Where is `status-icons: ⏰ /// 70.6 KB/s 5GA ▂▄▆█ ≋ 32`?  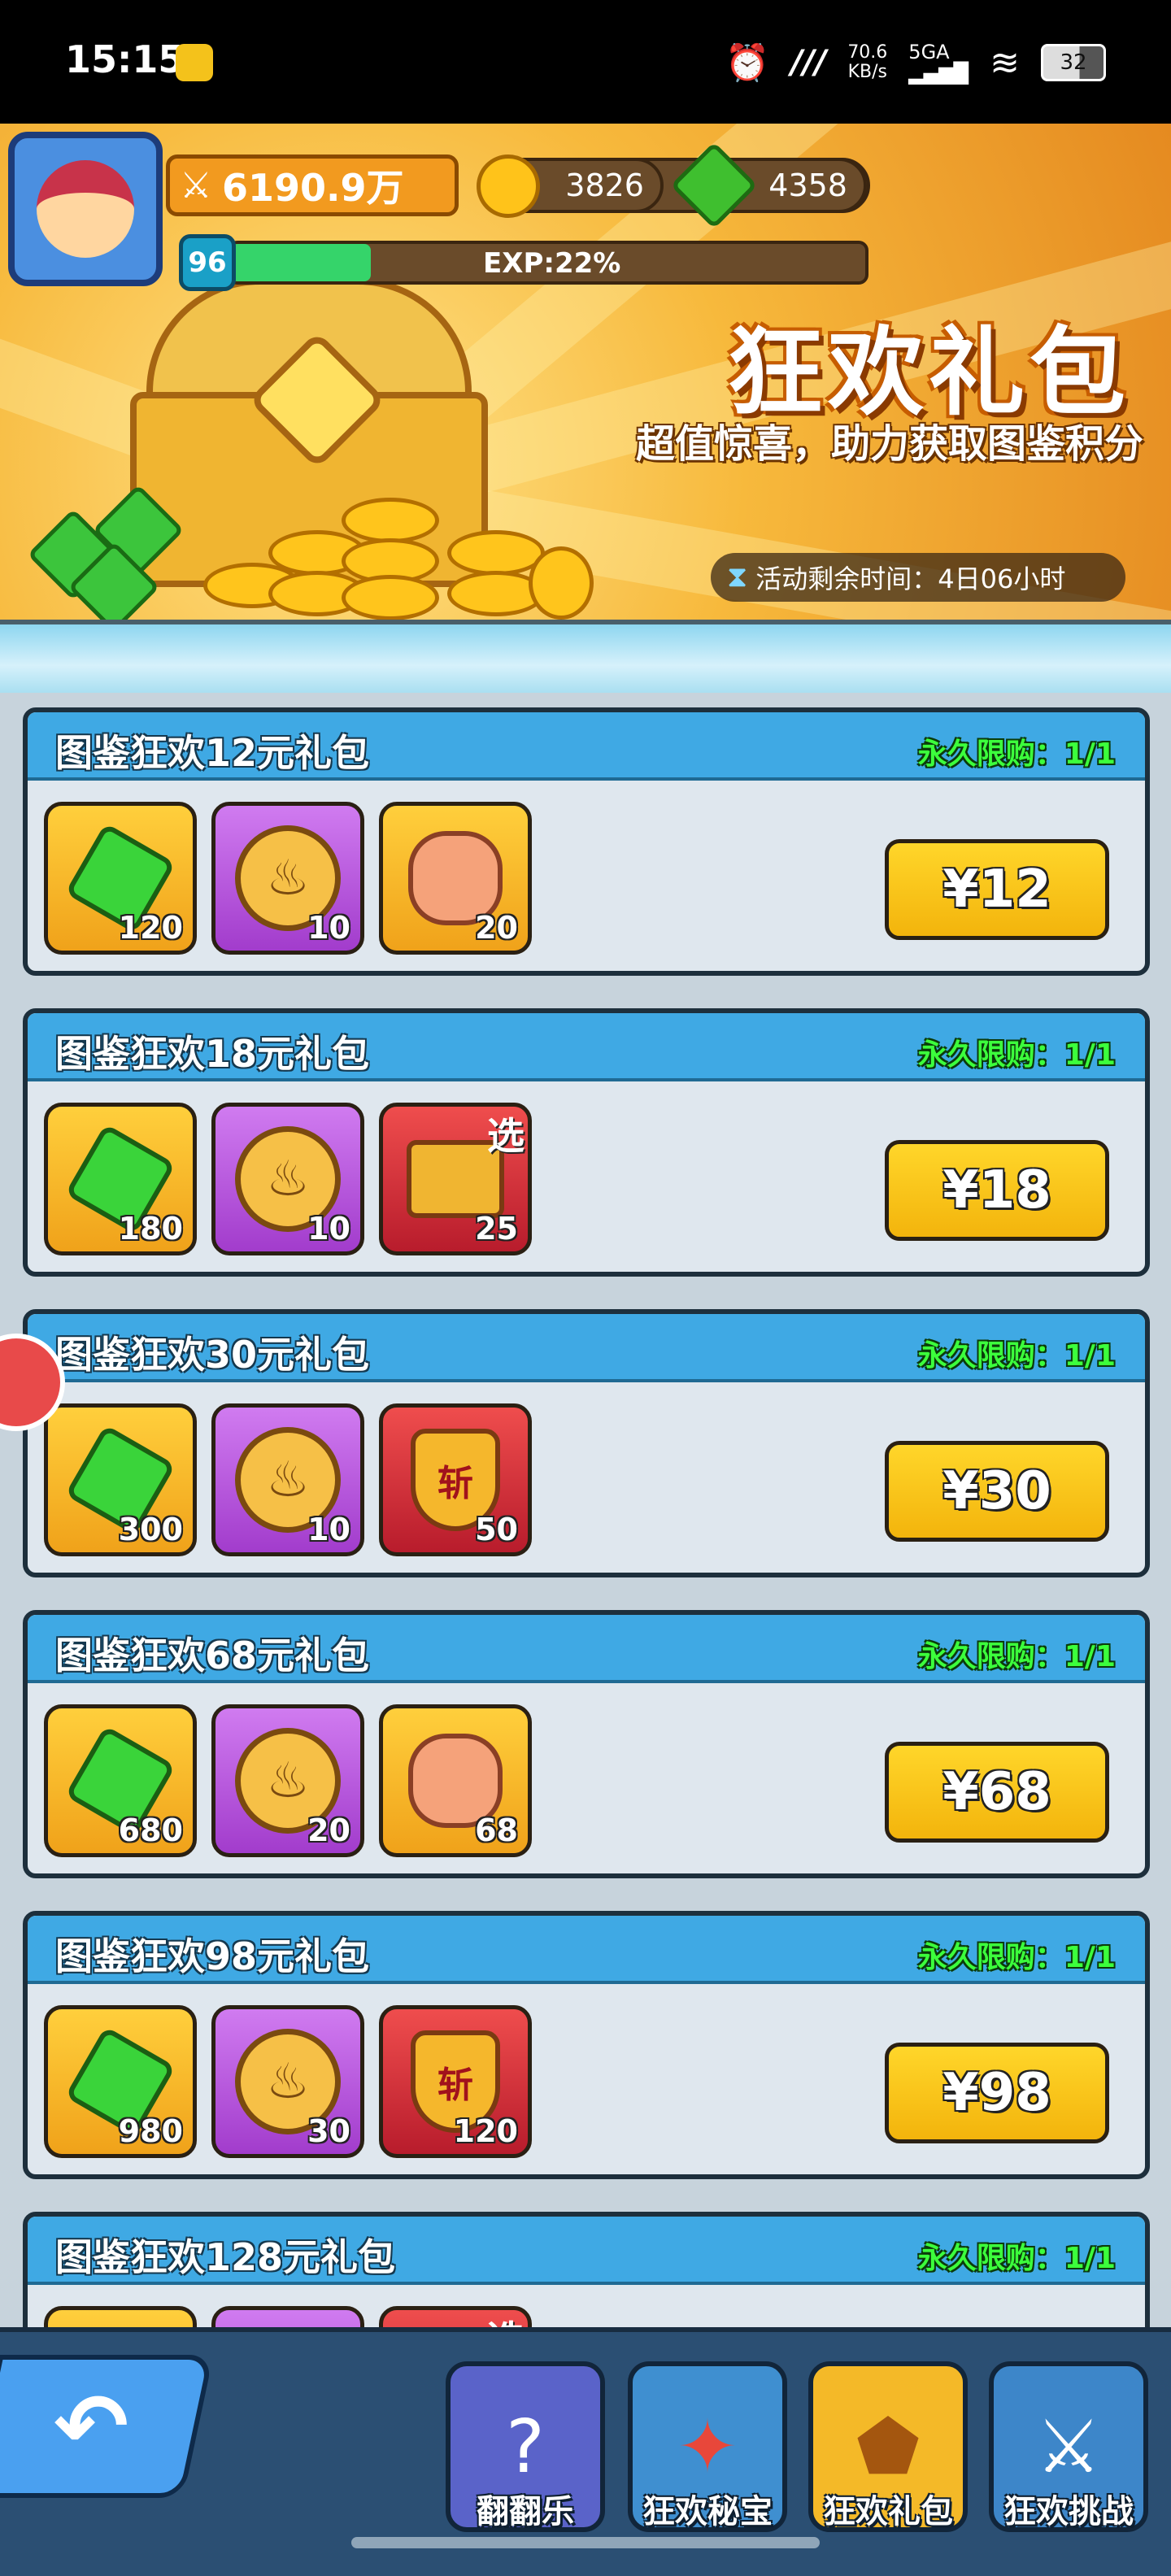 status-icons: ⏰ /// 70.6 KB/s 5GA ▂▄▆█ ≋ 32 is located at coordinates (915, 63).